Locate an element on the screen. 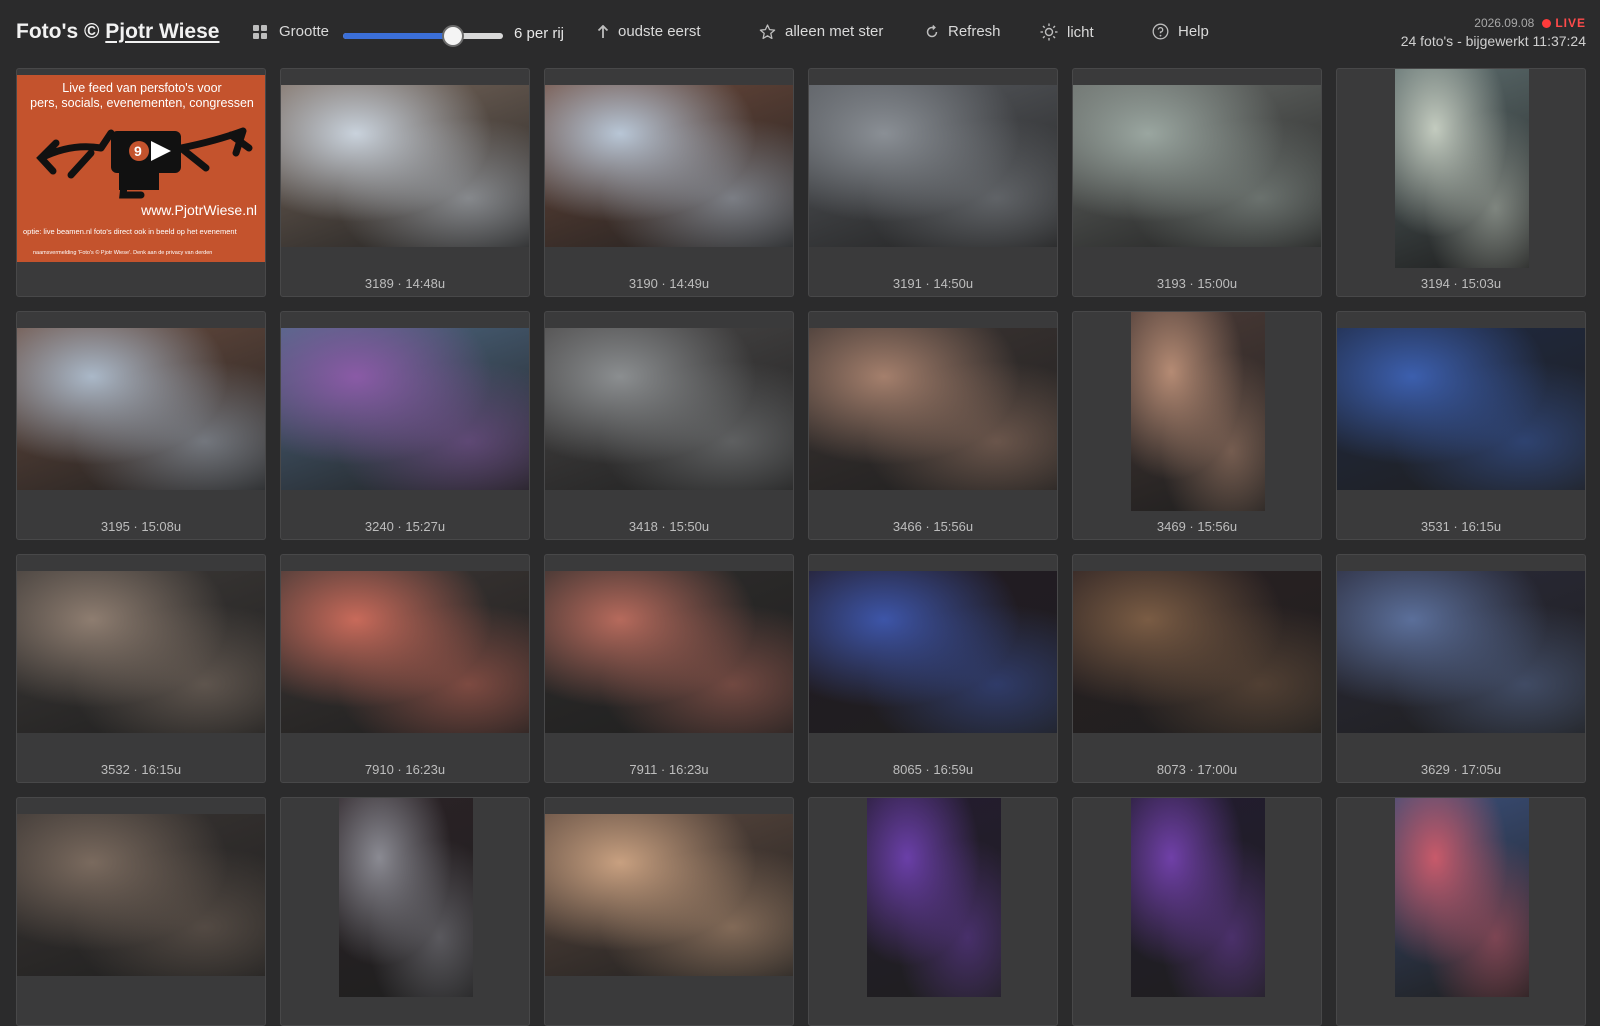  photo-caption: 3191 · 14:50u is located at coordinates (933, 283).